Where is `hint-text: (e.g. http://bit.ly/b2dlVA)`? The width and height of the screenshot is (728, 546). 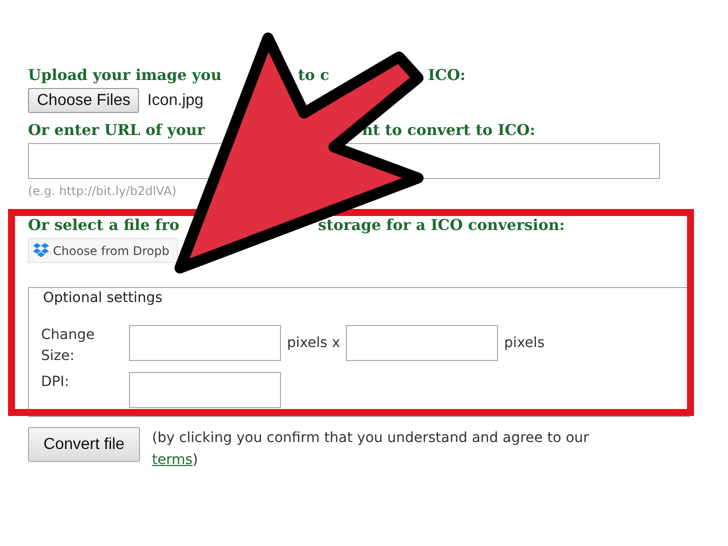 hint-text: (e.g. http://bit.ly/b2dlVA) is located at coordinates (103, 191).